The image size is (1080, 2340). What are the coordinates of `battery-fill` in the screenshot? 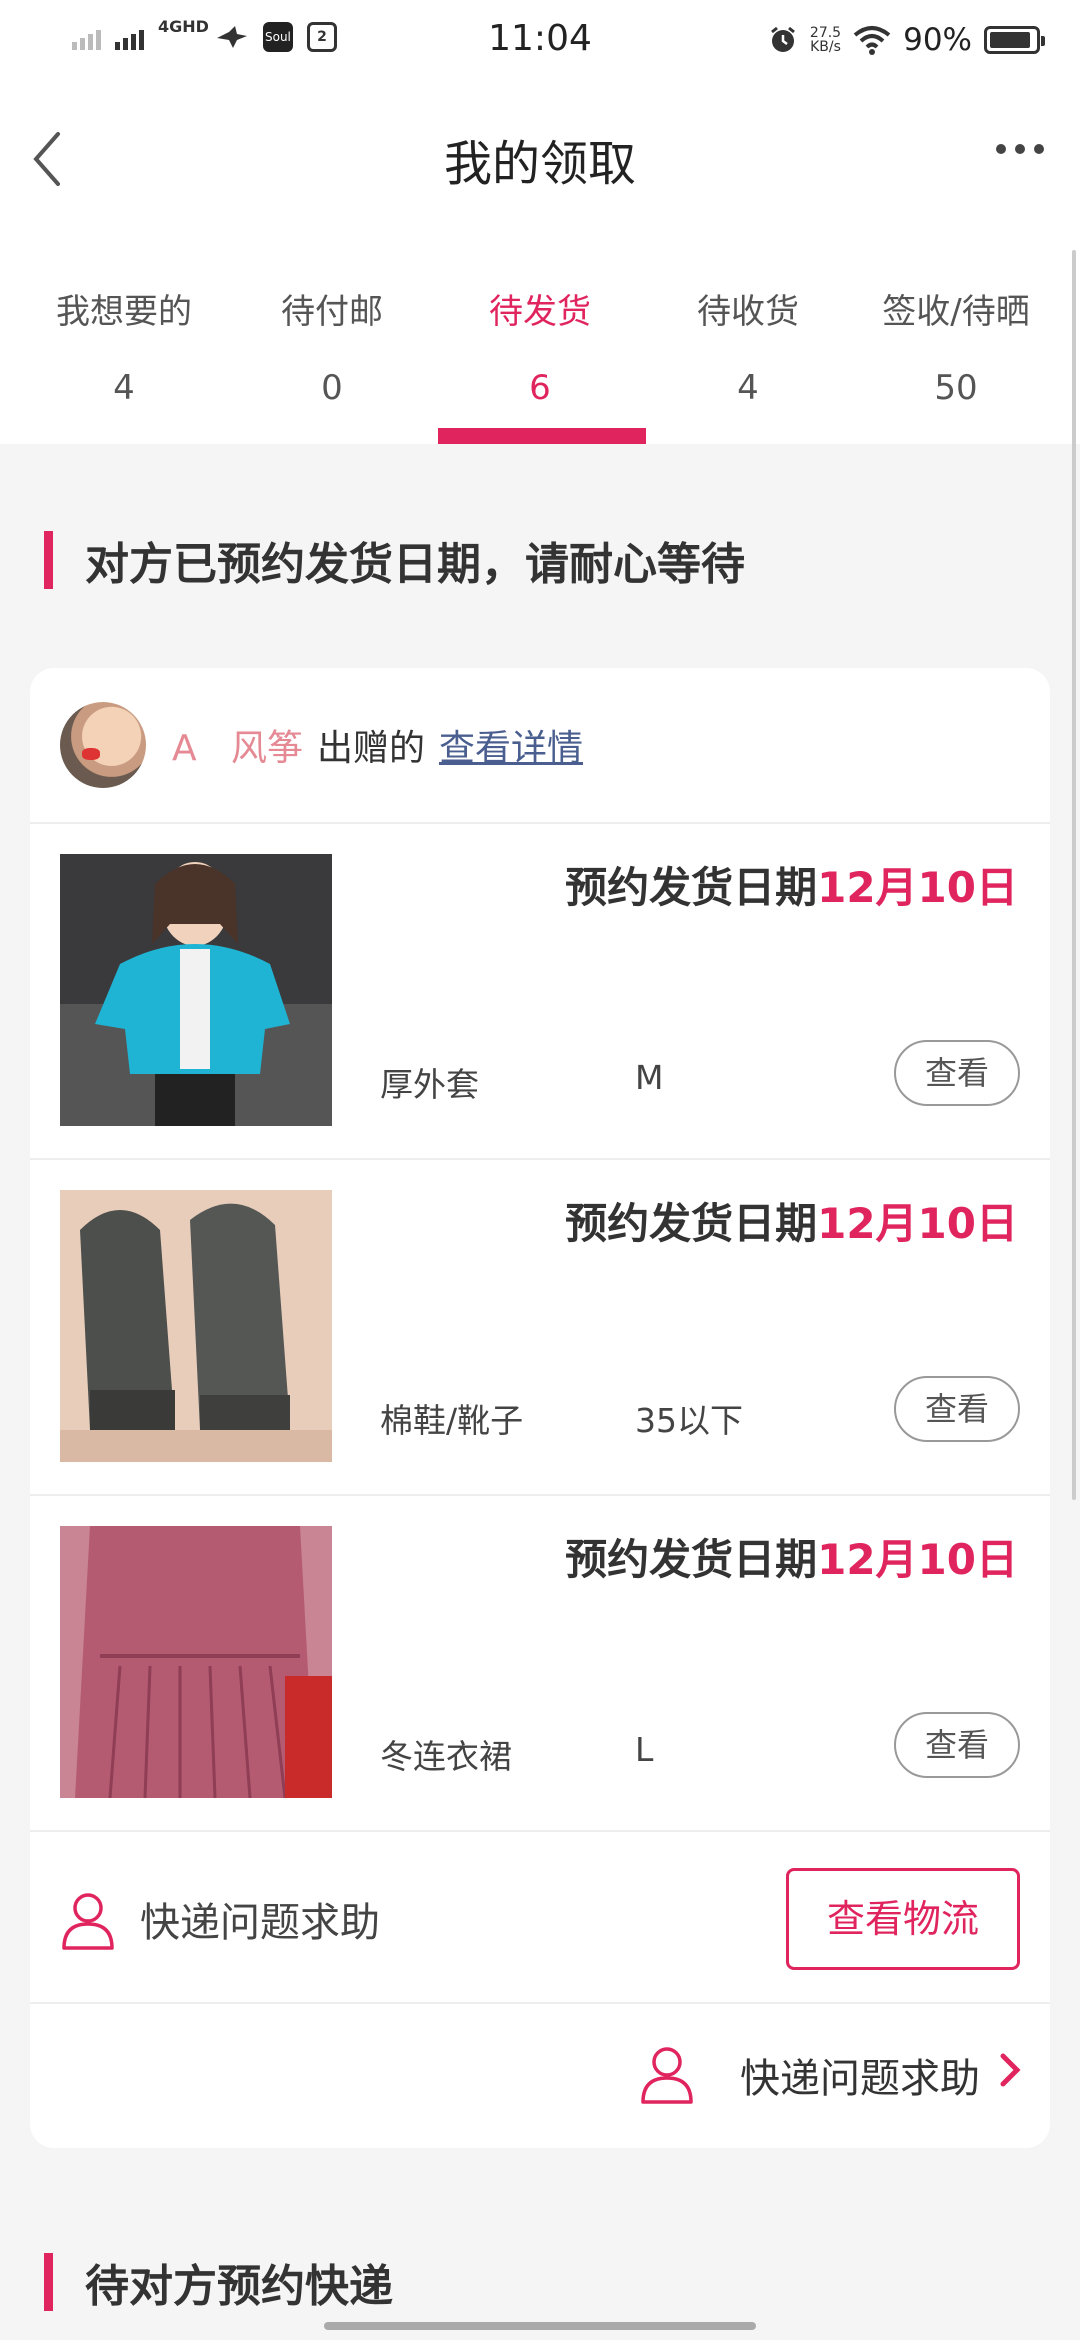 It's located at (1010, 40).